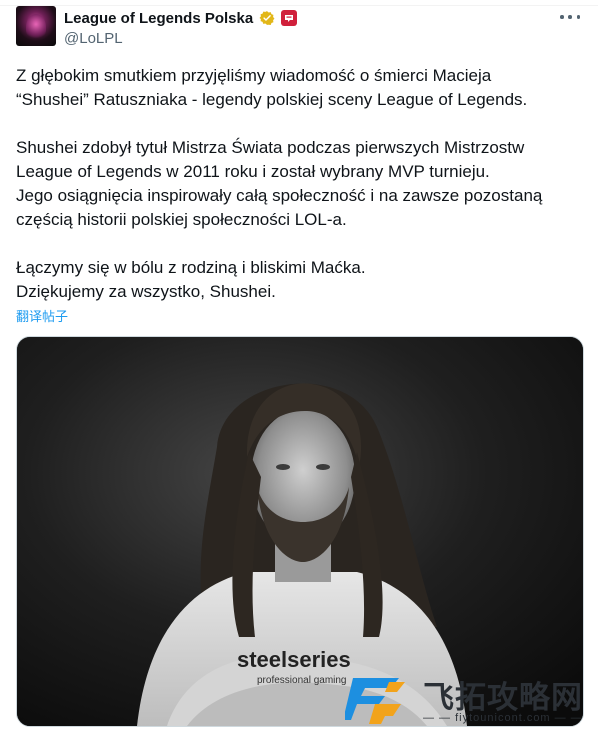  I want to click on verified-badge-icon, so click(267, 18).